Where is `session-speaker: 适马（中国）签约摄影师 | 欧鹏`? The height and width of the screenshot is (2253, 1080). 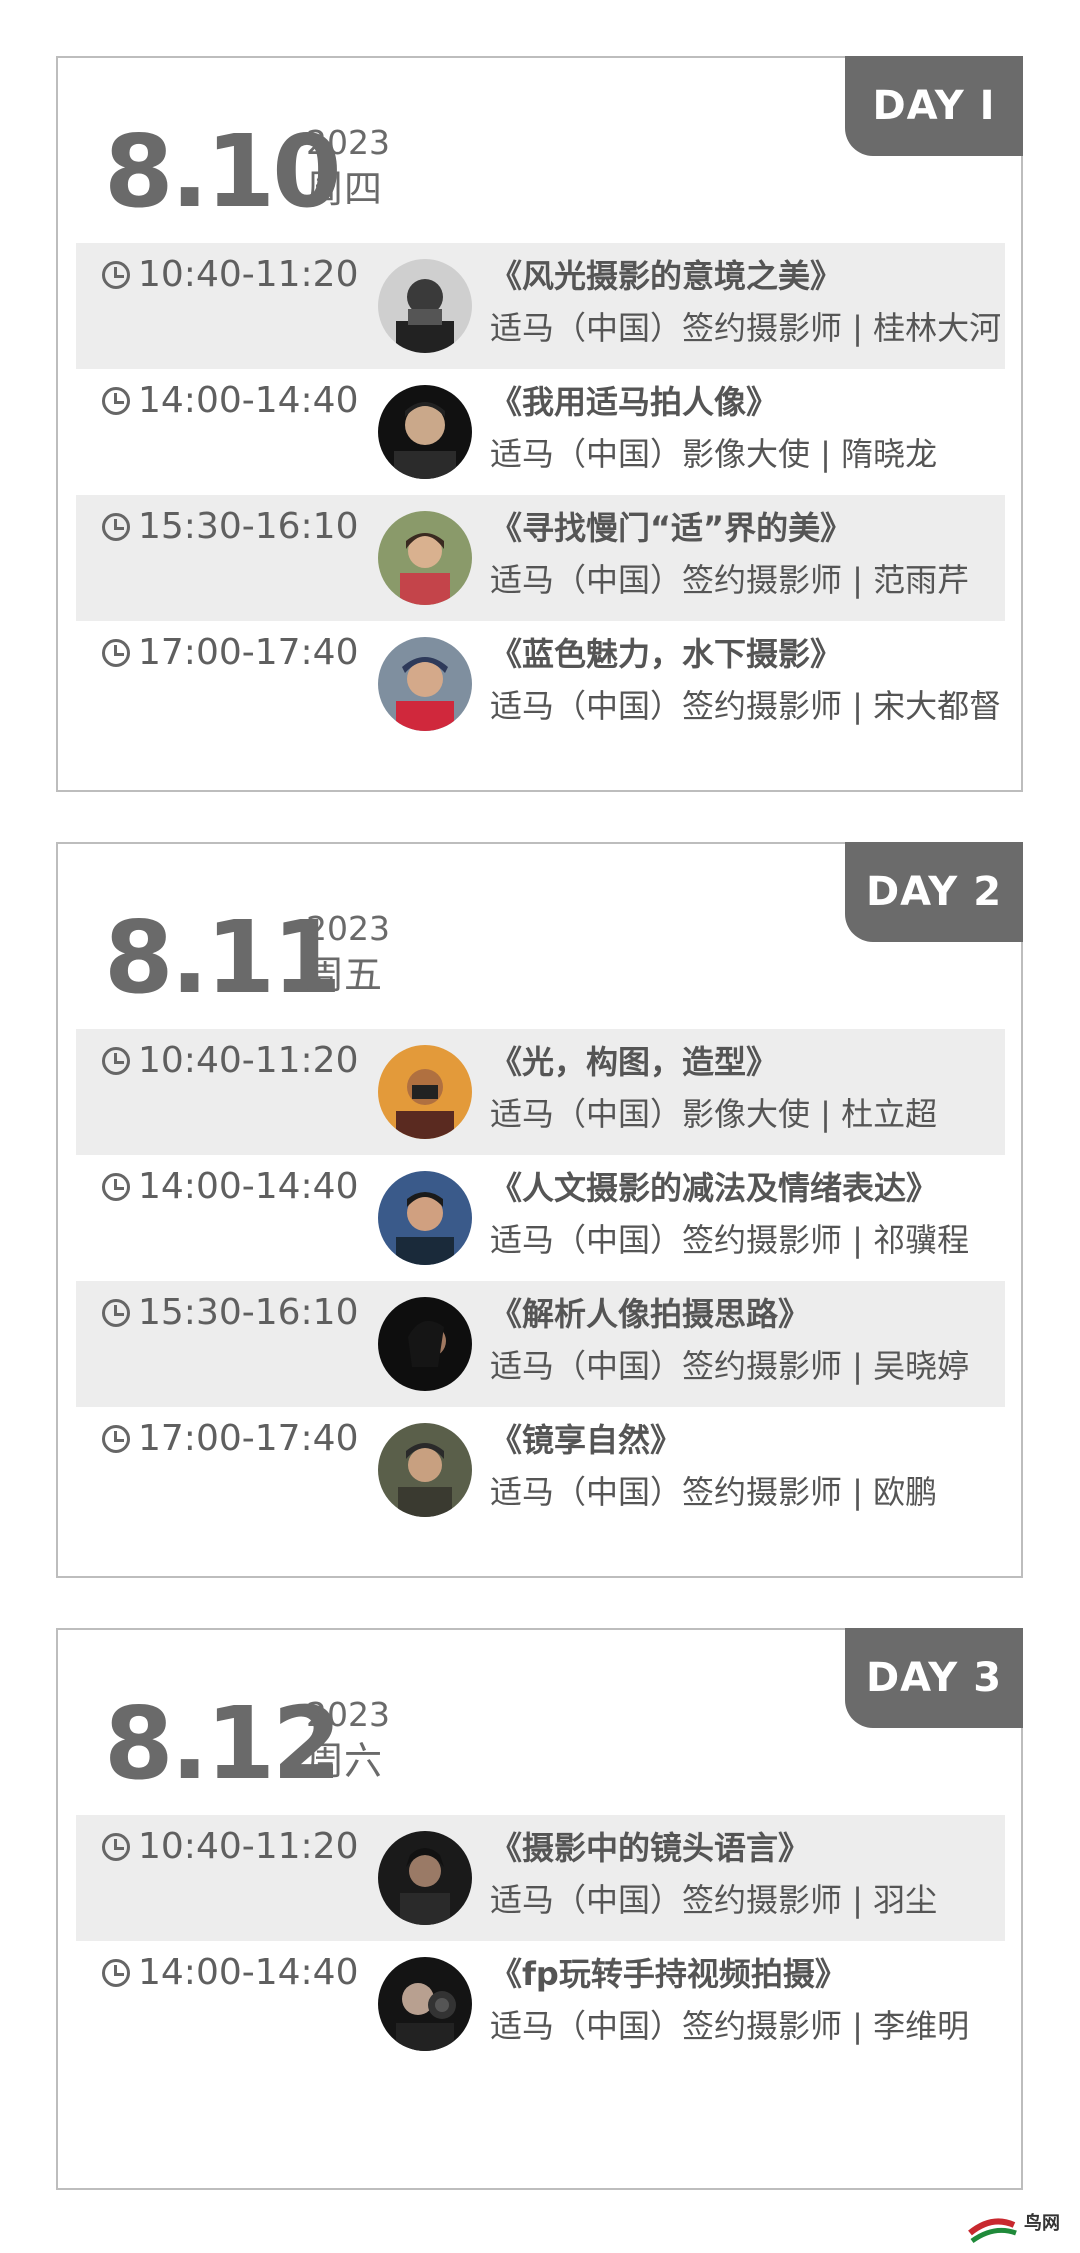
session-speaker: 适马（中国）签约摄影师 | 欧鹏 is located at coordinates (714, 1492).